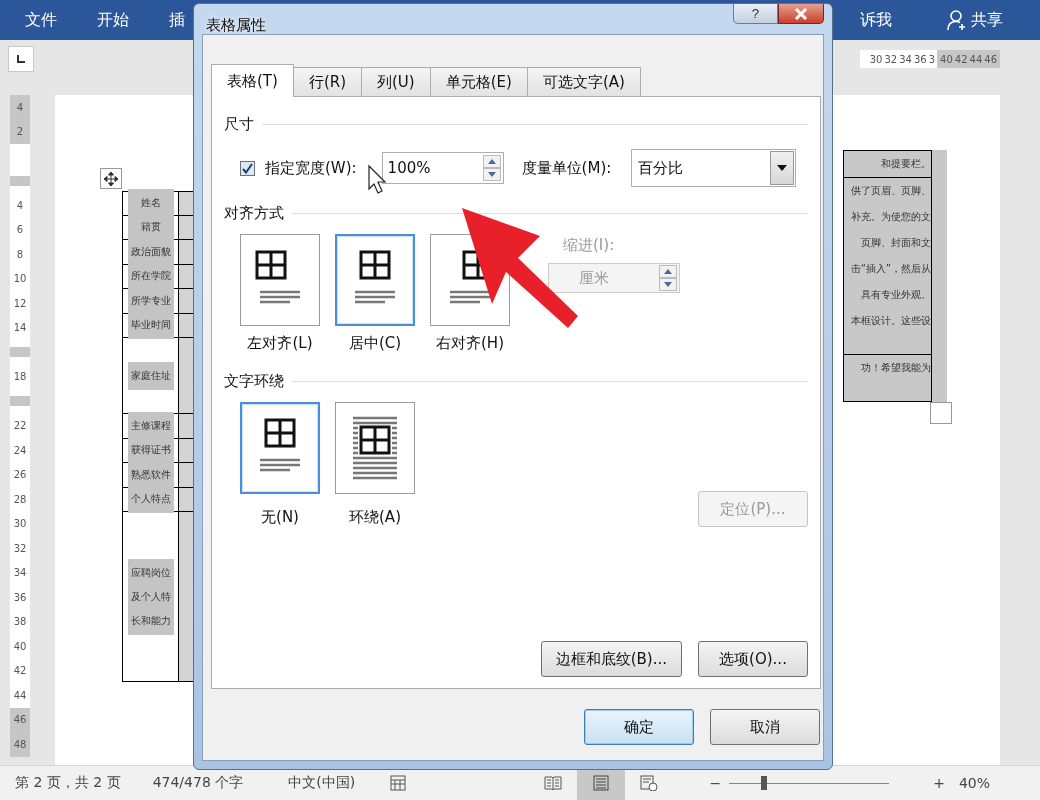  I want to click on ruler-number: 38, so click(20, 622).